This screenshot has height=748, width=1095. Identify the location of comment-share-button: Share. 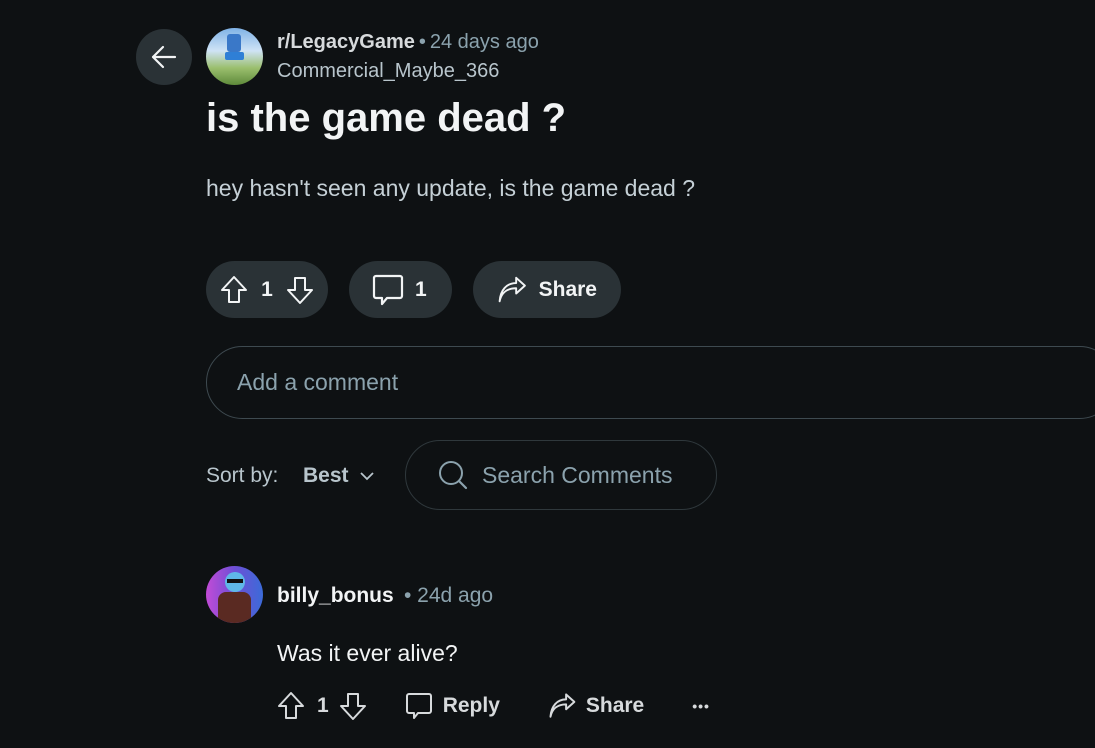
(596, 706).